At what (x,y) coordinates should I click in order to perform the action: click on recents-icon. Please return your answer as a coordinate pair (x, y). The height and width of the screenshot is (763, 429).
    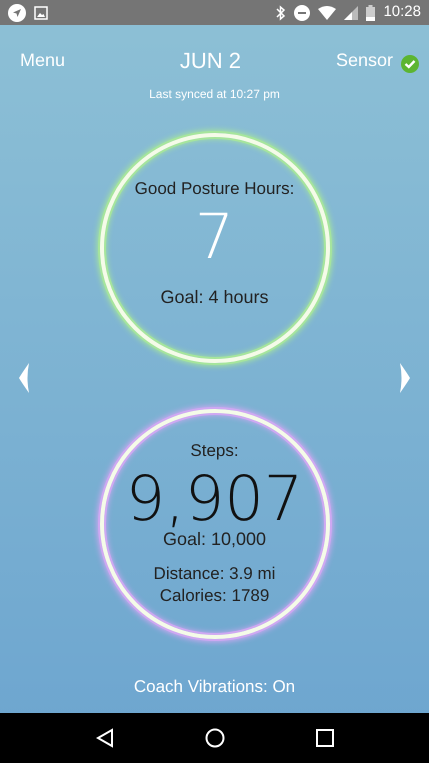
    Looking at the image, I should click on (325, 738).